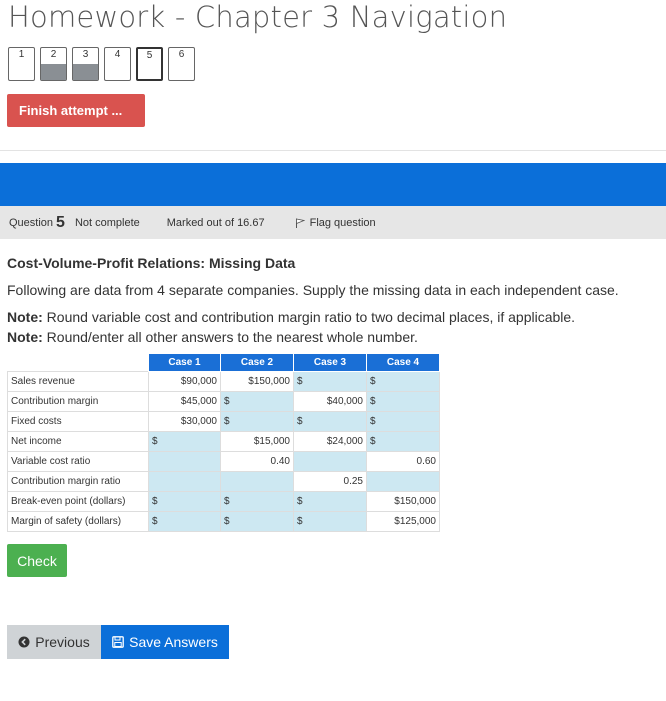 Image resolution: width=666 pixels, height=701 pixels. I want to click on floppy-disk-icon, so click(118, 642).